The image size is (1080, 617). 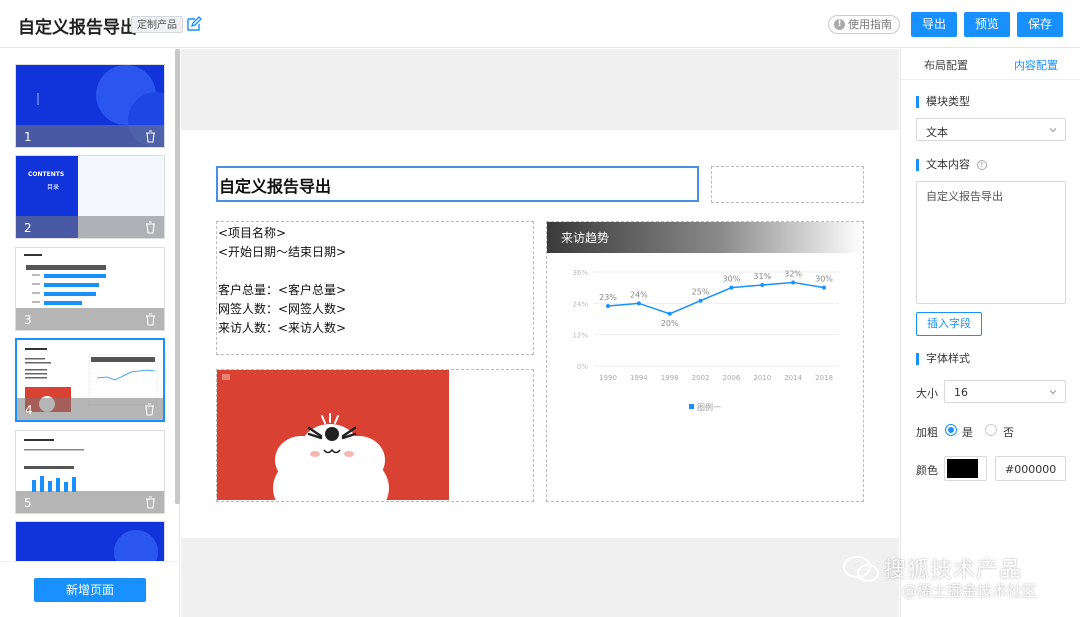 I want to click on divider, so click(x=89, y=561).